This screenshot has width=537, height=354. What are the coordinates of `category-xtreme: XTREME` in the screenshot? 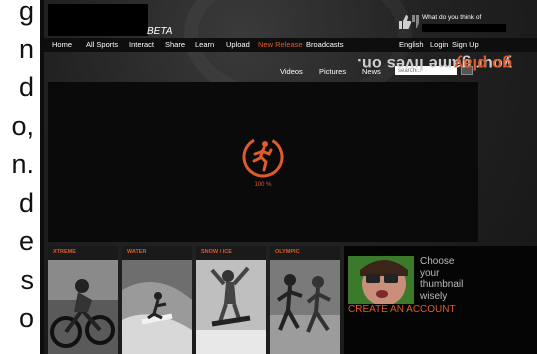 It's located at (83, 300).